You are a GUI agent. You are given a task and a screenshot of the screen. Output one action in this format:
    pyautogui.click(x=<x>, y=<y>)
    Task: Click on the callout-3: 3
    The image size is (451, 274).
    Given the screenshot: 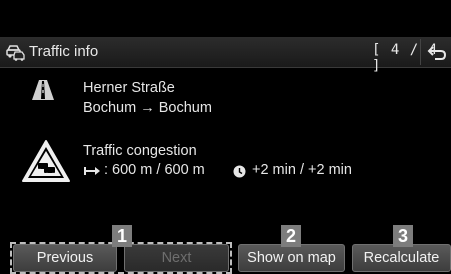 What is the action you would take?
    pyautogui.click(x=403, y=236)
    